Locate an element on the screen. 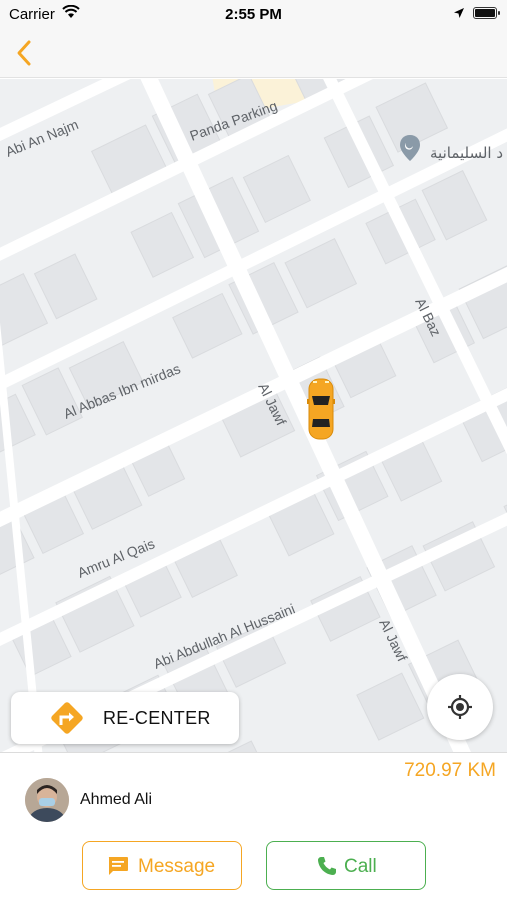  avatar-photo-icon is located at coordinates (47, 800).